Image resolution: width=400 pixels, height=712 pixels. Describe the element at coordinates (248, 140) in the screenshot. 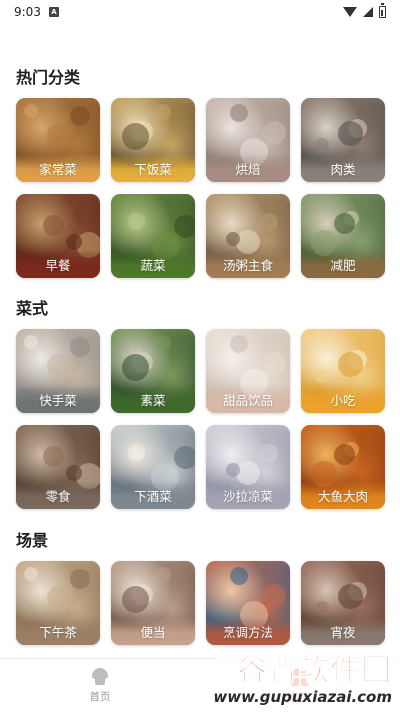

I see `category-tile: 烘焙` at that location.